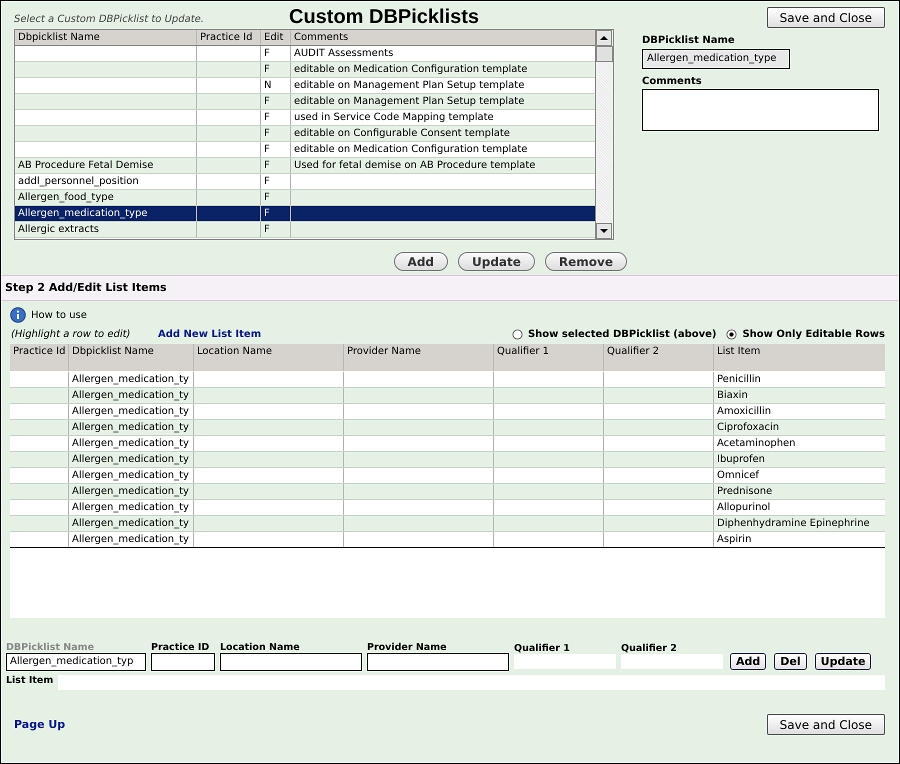  I want to click on form-button: Add, so click(748, 661).